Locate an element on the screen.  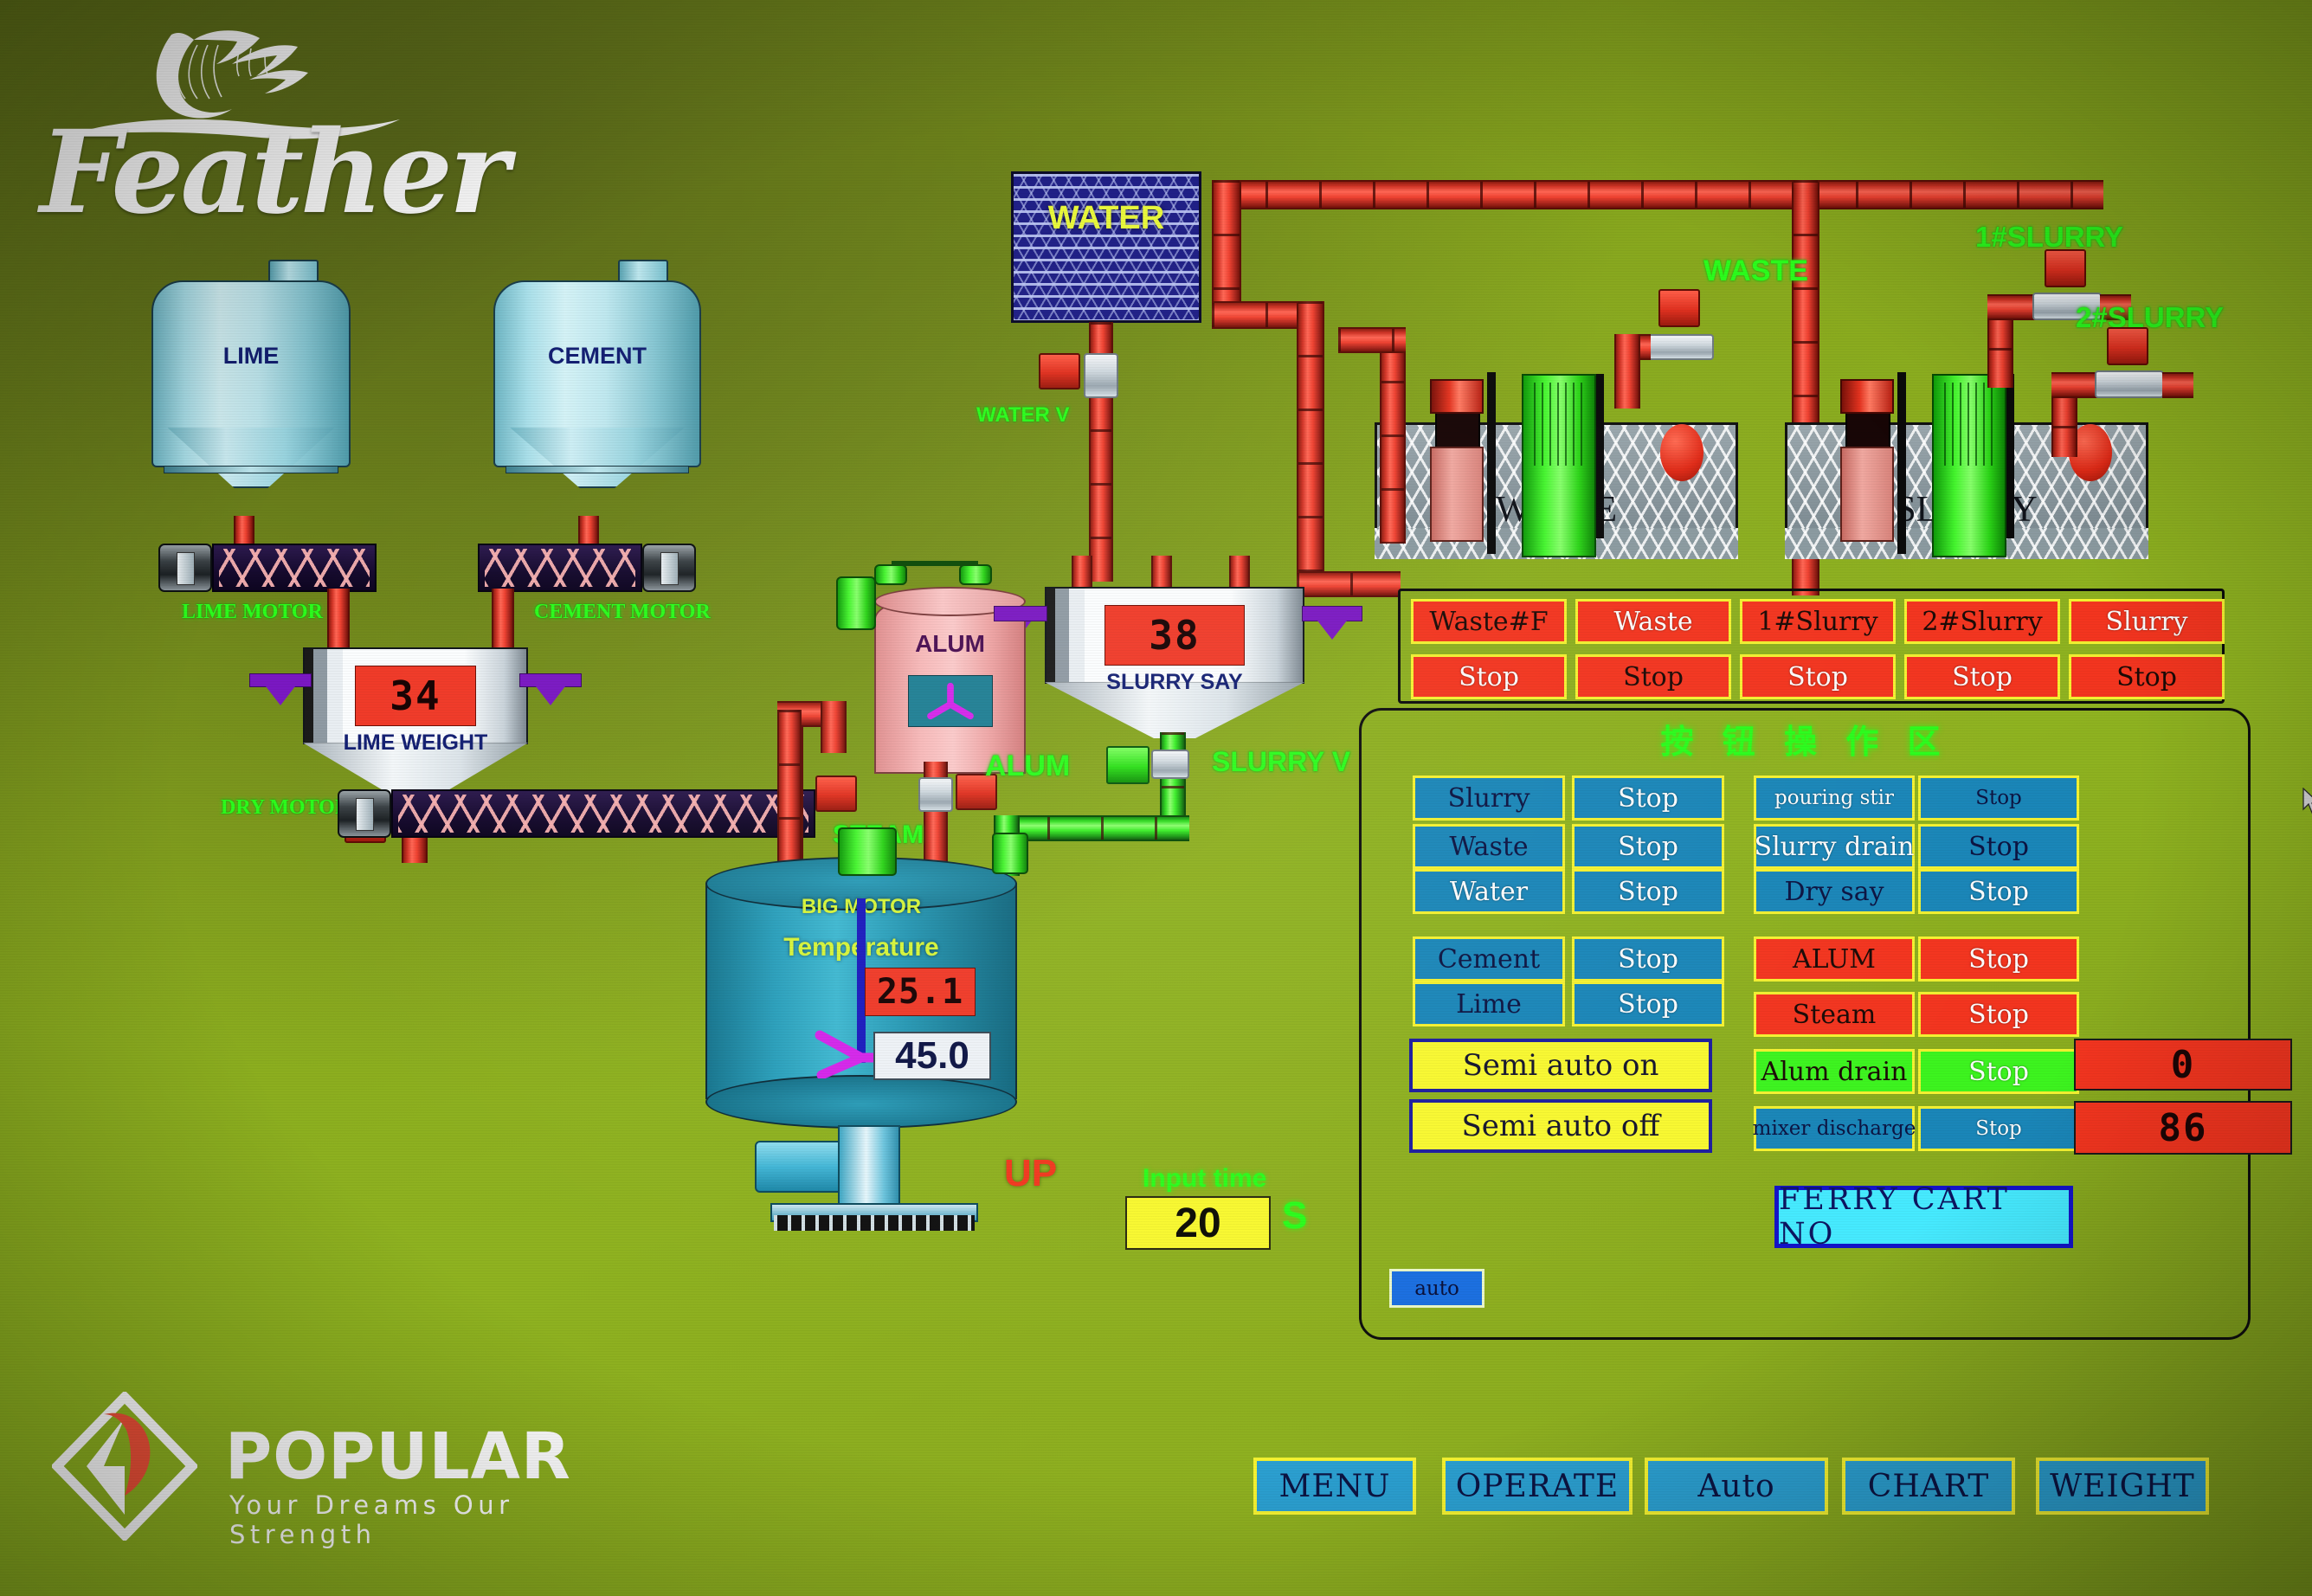
nav-button-label: CHART is located at coordinates (1929, 1486).